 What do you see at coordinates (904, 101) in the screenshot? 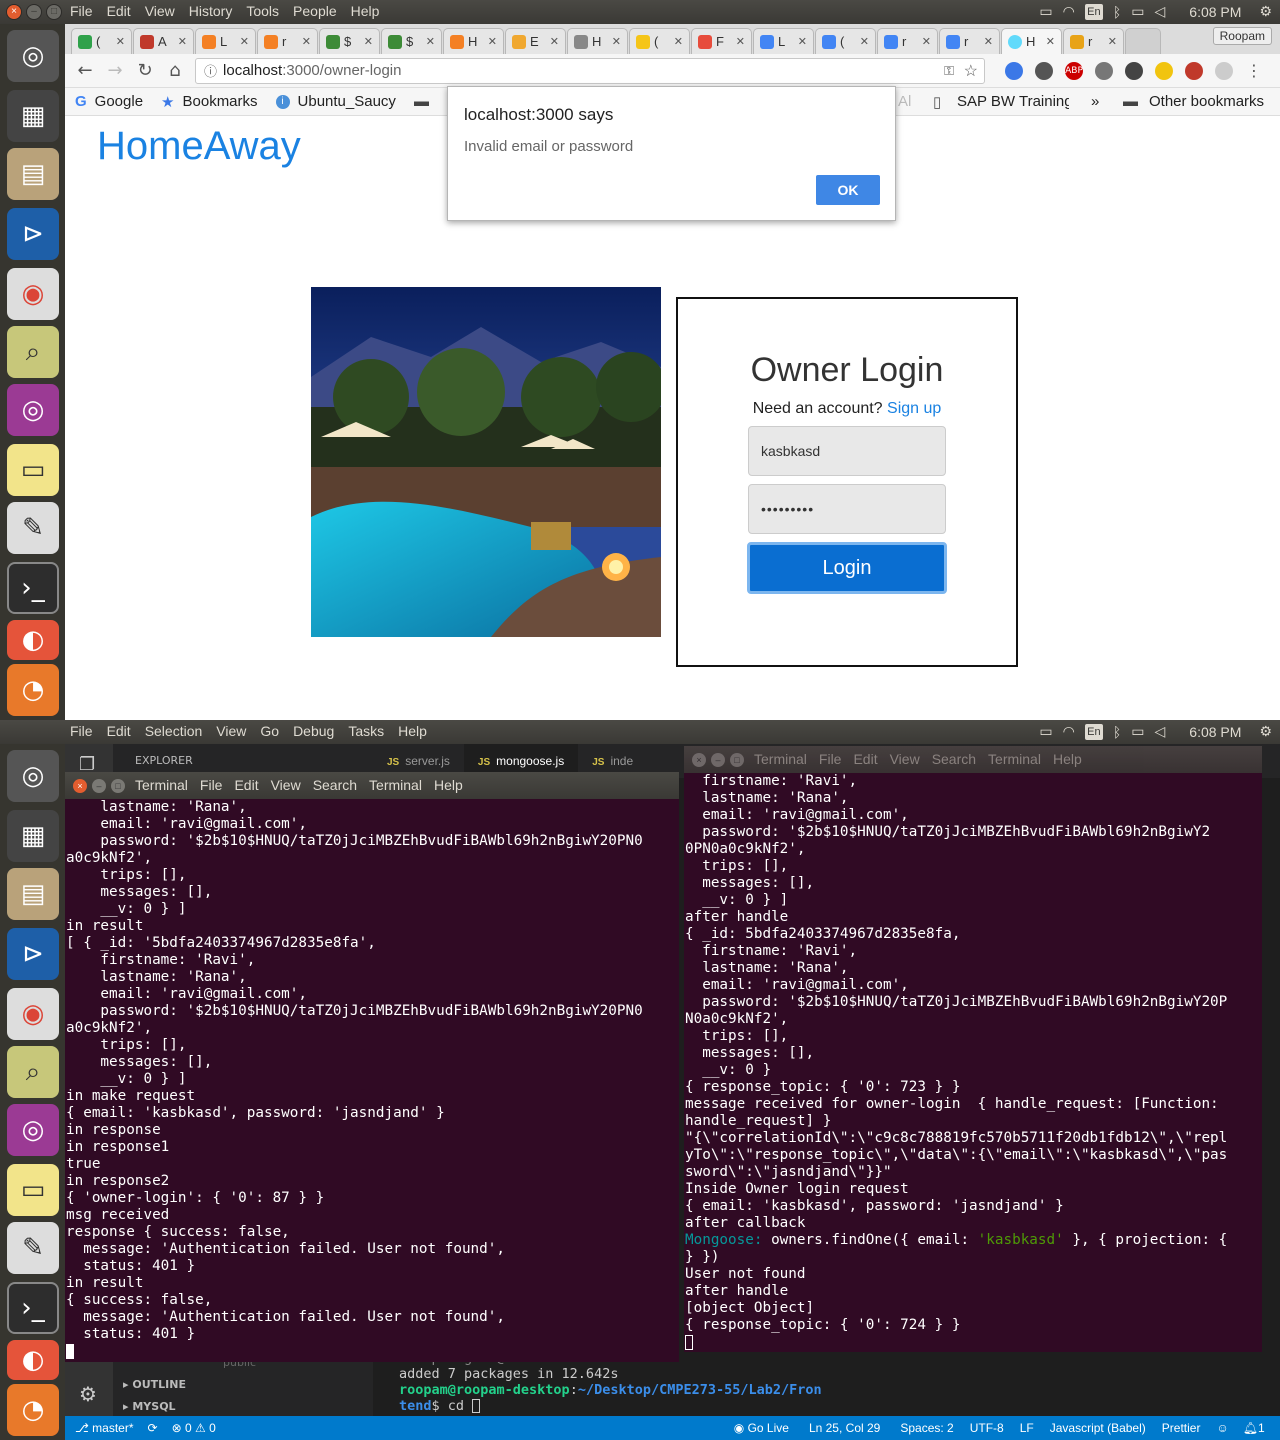
I see `bookmark-partial: Al` at bounding box center [904, 101].